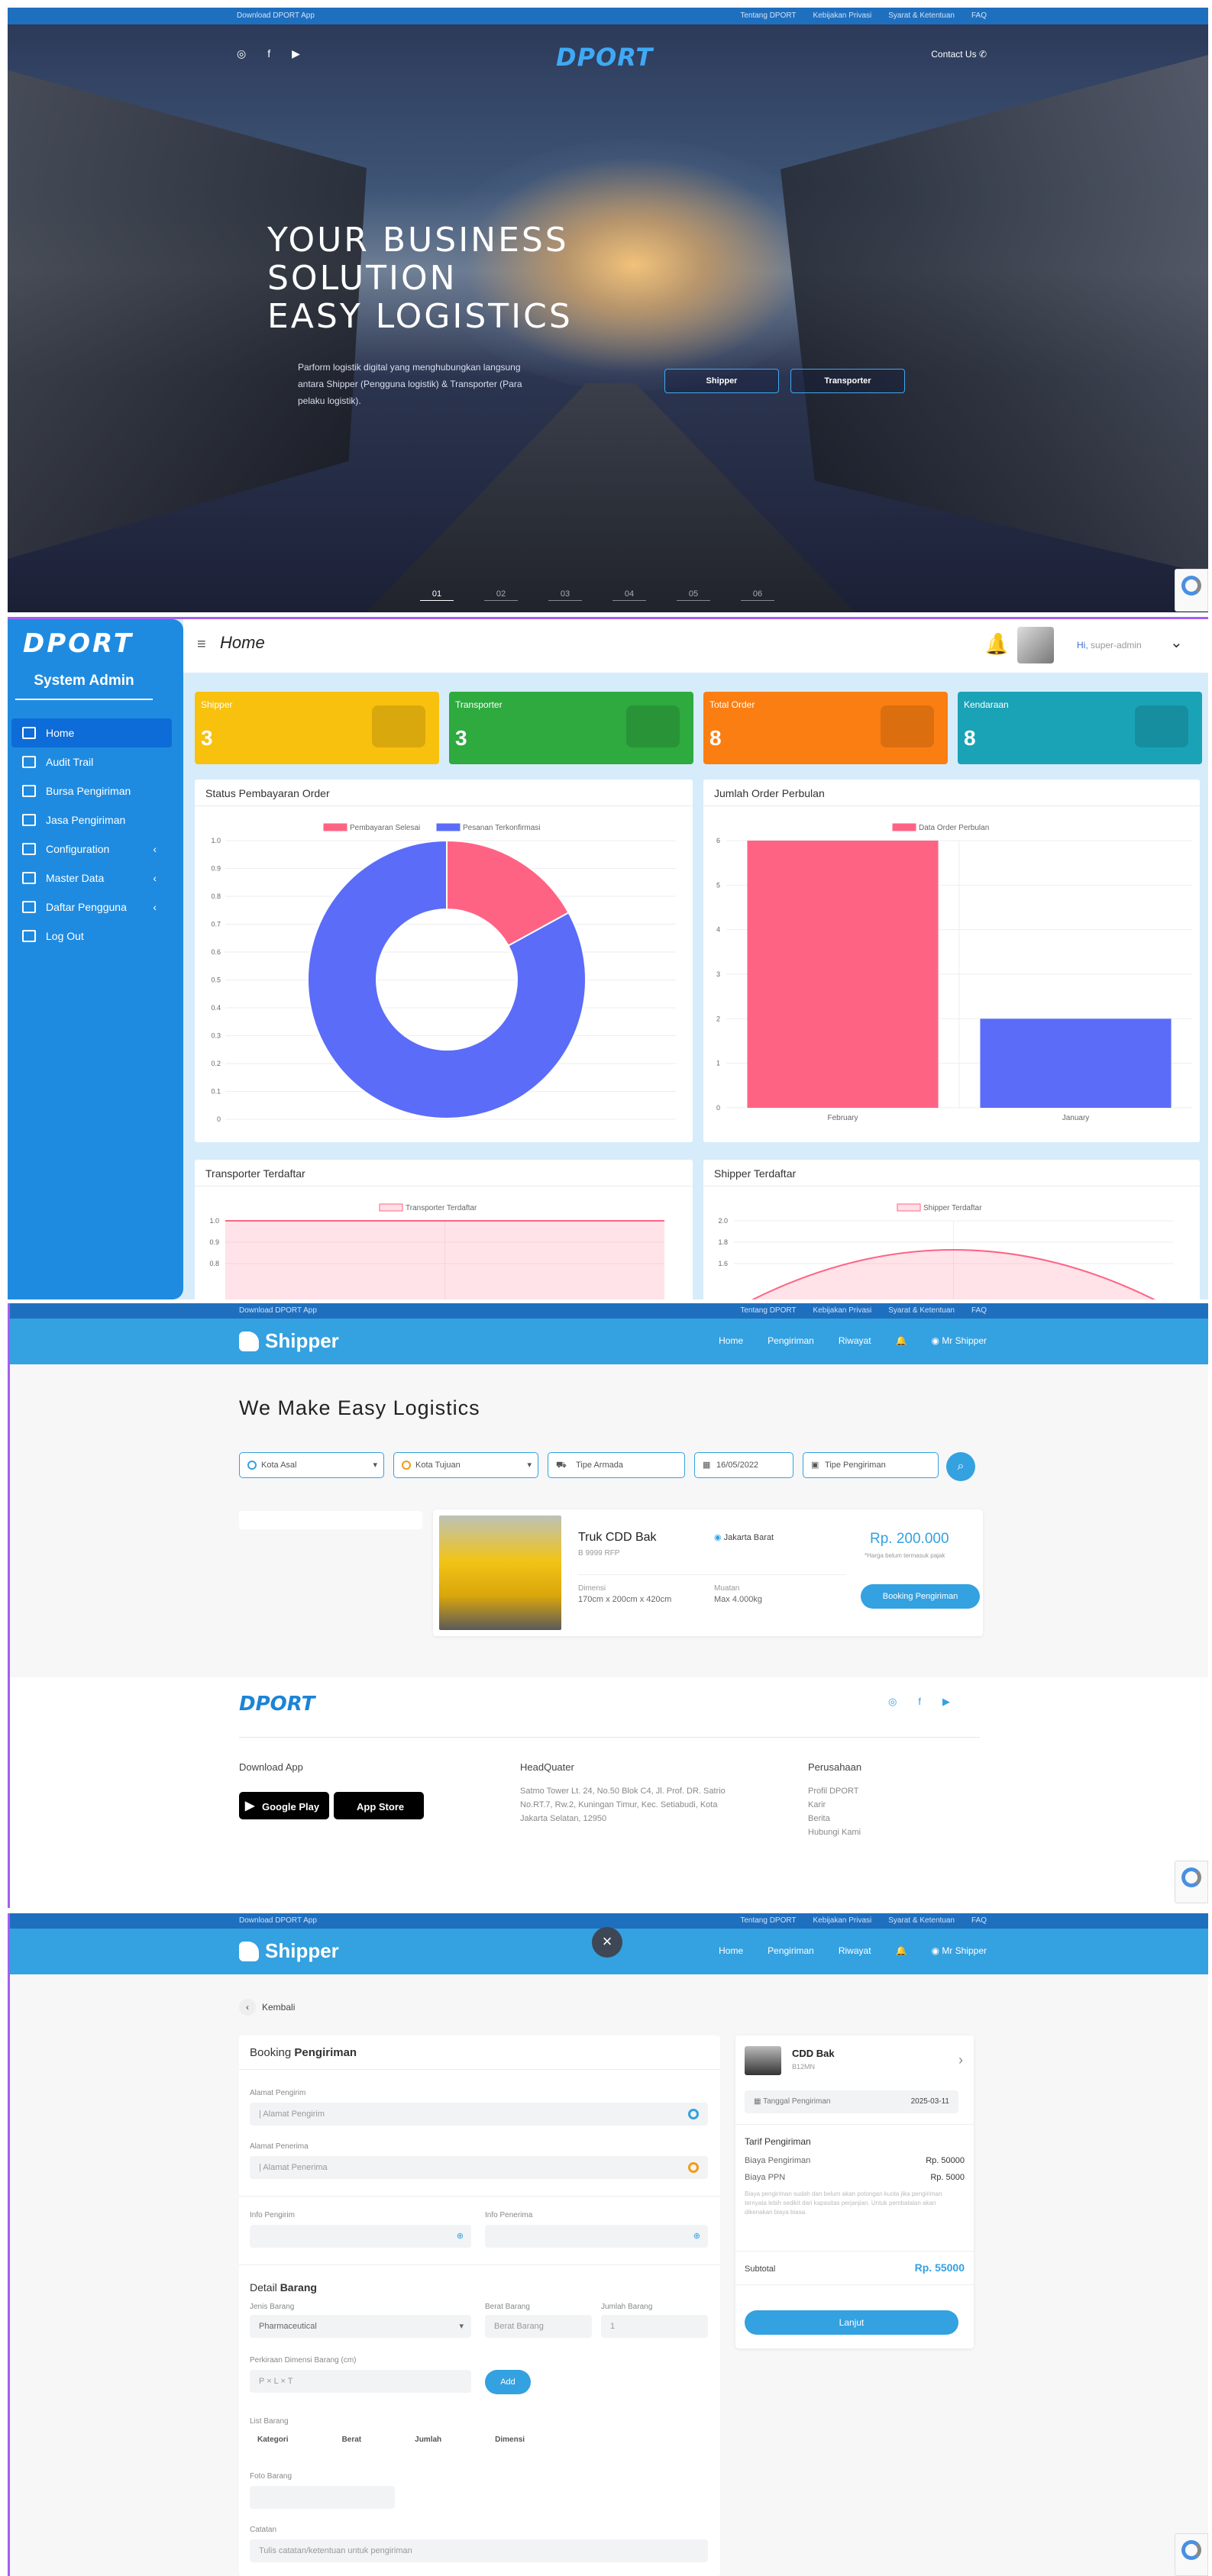 This screenshot has height=2576, width=1212. I want to click on pager-item: 04, so click(629, 595).